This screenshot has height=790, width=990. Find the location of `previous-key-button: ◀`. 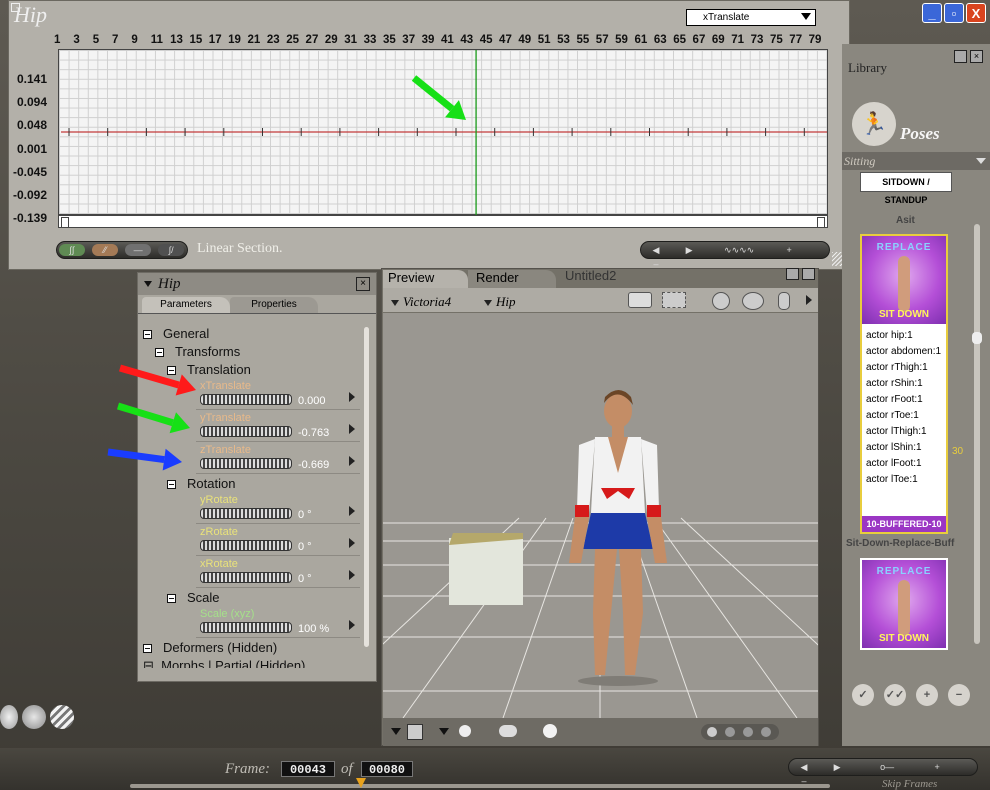

previous-key-button: ◀ is located at coordinates (656, 250).